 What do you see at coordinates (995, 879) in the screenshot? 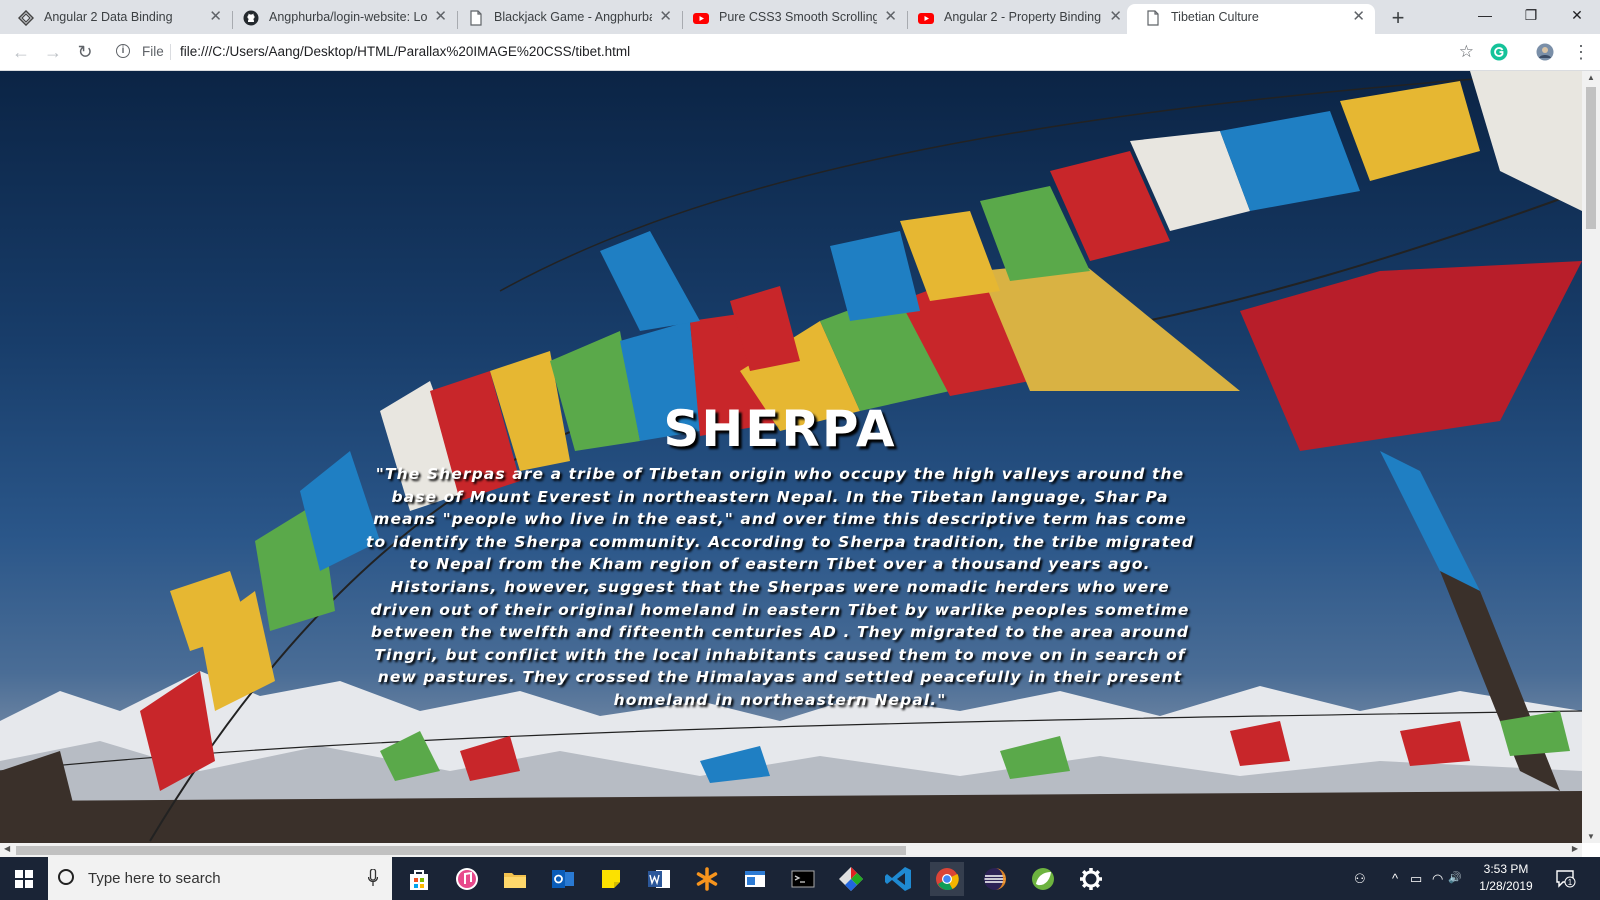
I see `eclipse-icon` at bounding box center [995, 879].